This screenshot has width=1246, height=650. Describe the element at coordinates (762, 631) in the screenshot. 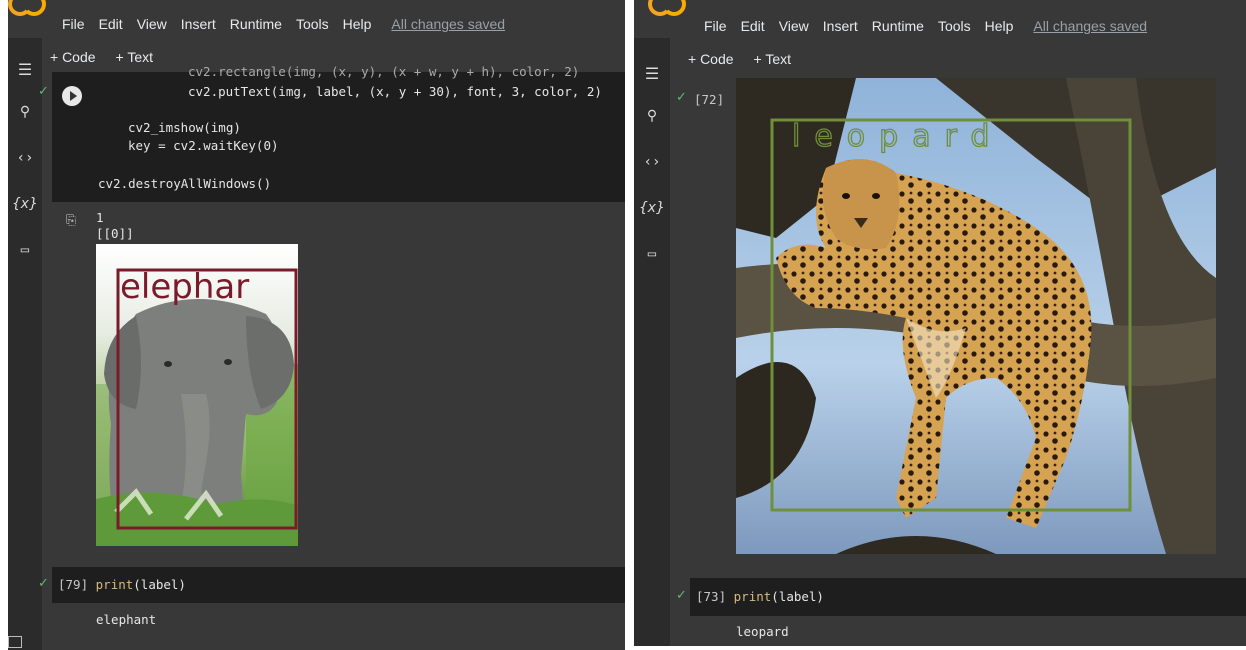

I see `print-output: leopard` at that location.